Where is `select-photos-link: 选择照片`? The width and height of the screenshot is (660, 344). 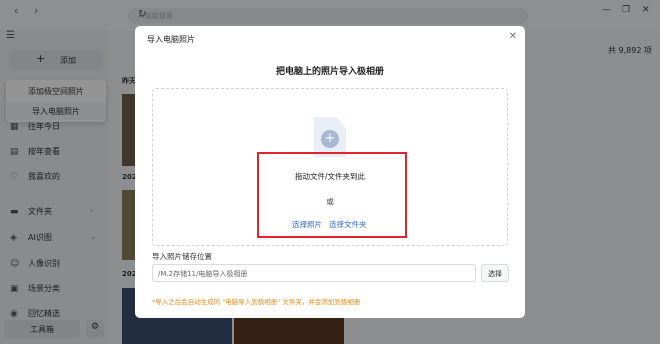
select-photos-link: 选择照片 is located at coordinates (307, 224).